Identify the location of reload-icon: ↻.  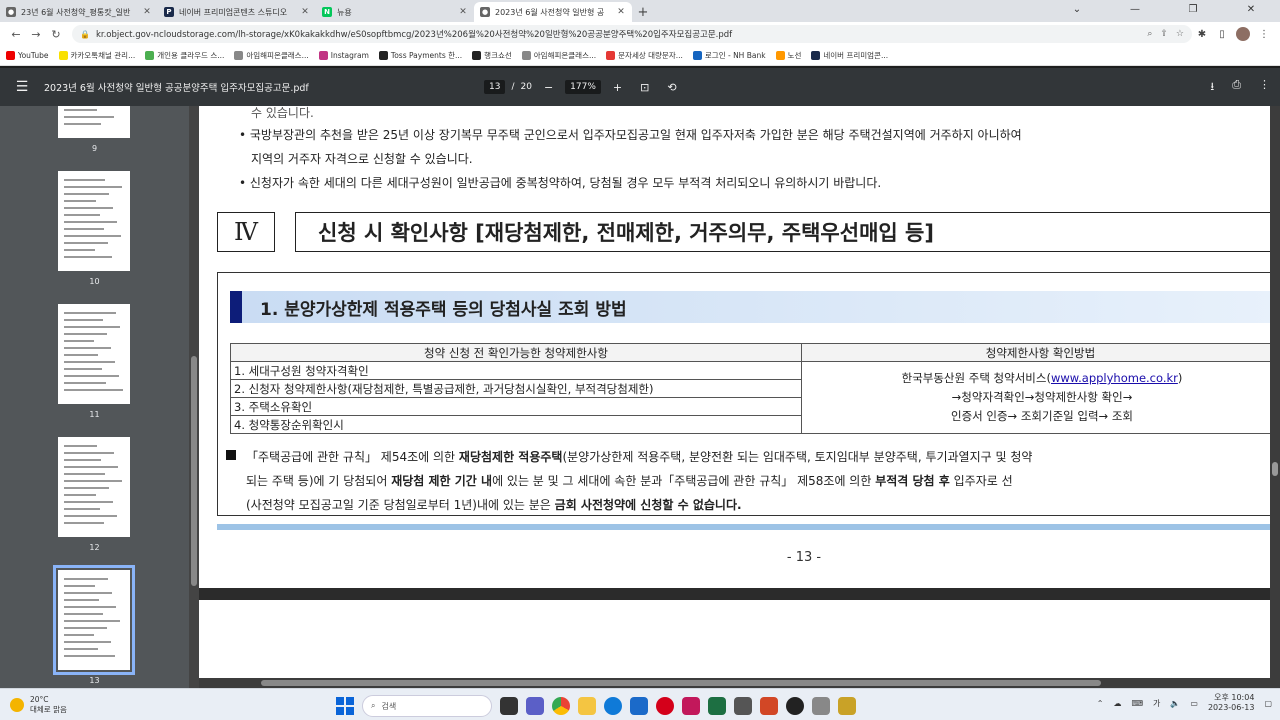
(56, 34).